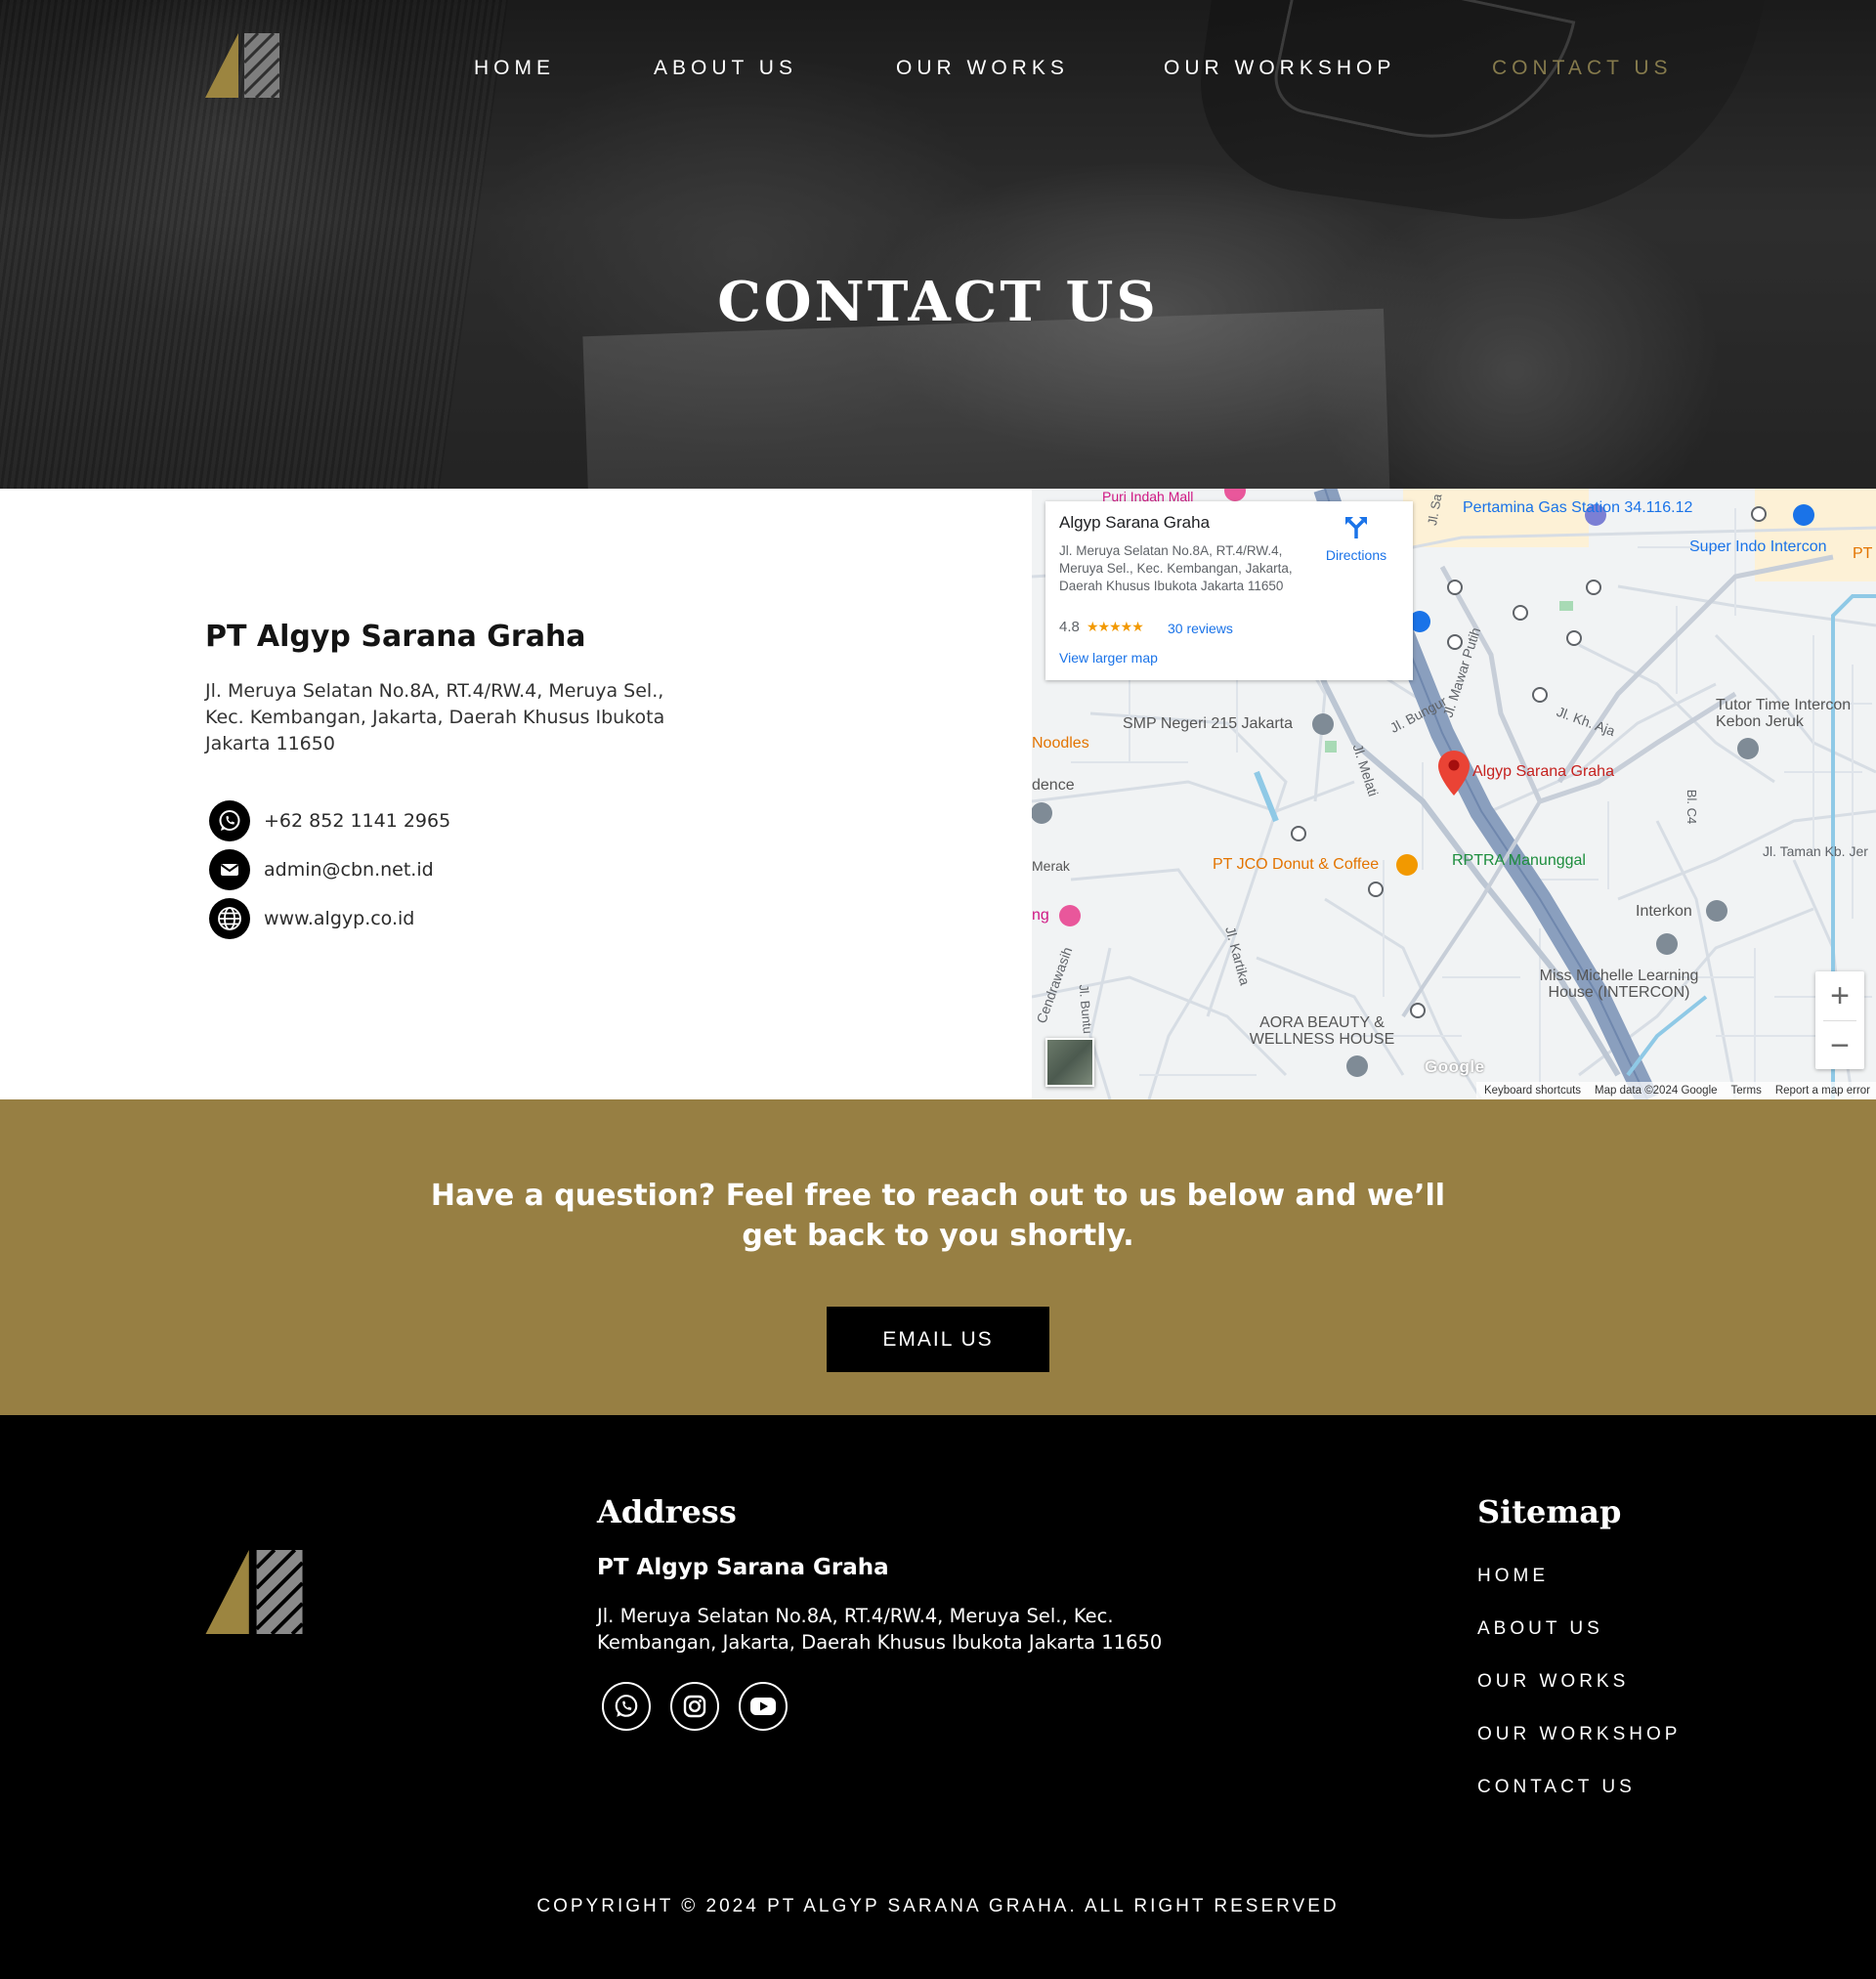  What do you see at coordinates (357, 821) in the screenshot?
I see `phone-number: +62 852 1141 2965` at bounding box center [357, 821].